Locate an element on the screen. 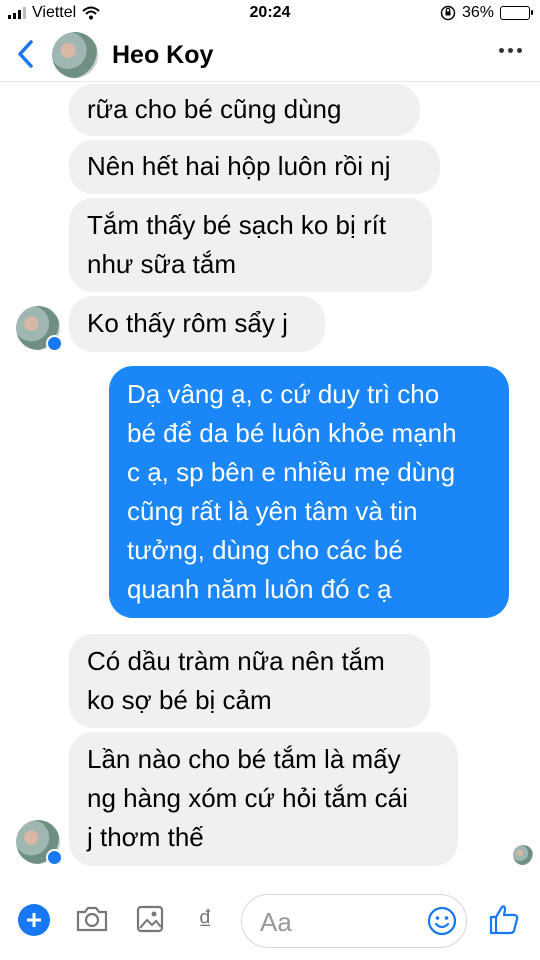 The image size is (540, 960). message-text: Nên hết hai hộp luôn rồi nj is located at coordinates (239, 166).